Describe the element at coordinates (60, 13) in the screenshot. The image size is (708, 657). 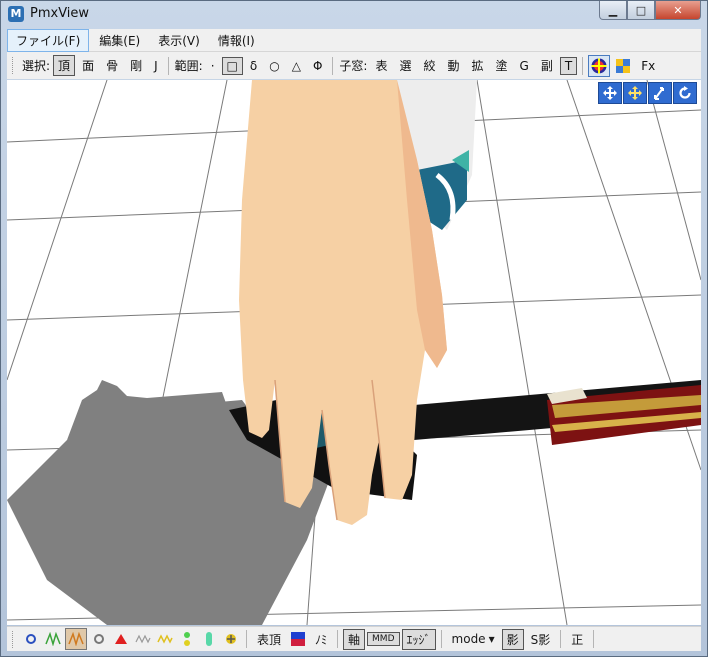
I see `window-title: PmxView` at that location.